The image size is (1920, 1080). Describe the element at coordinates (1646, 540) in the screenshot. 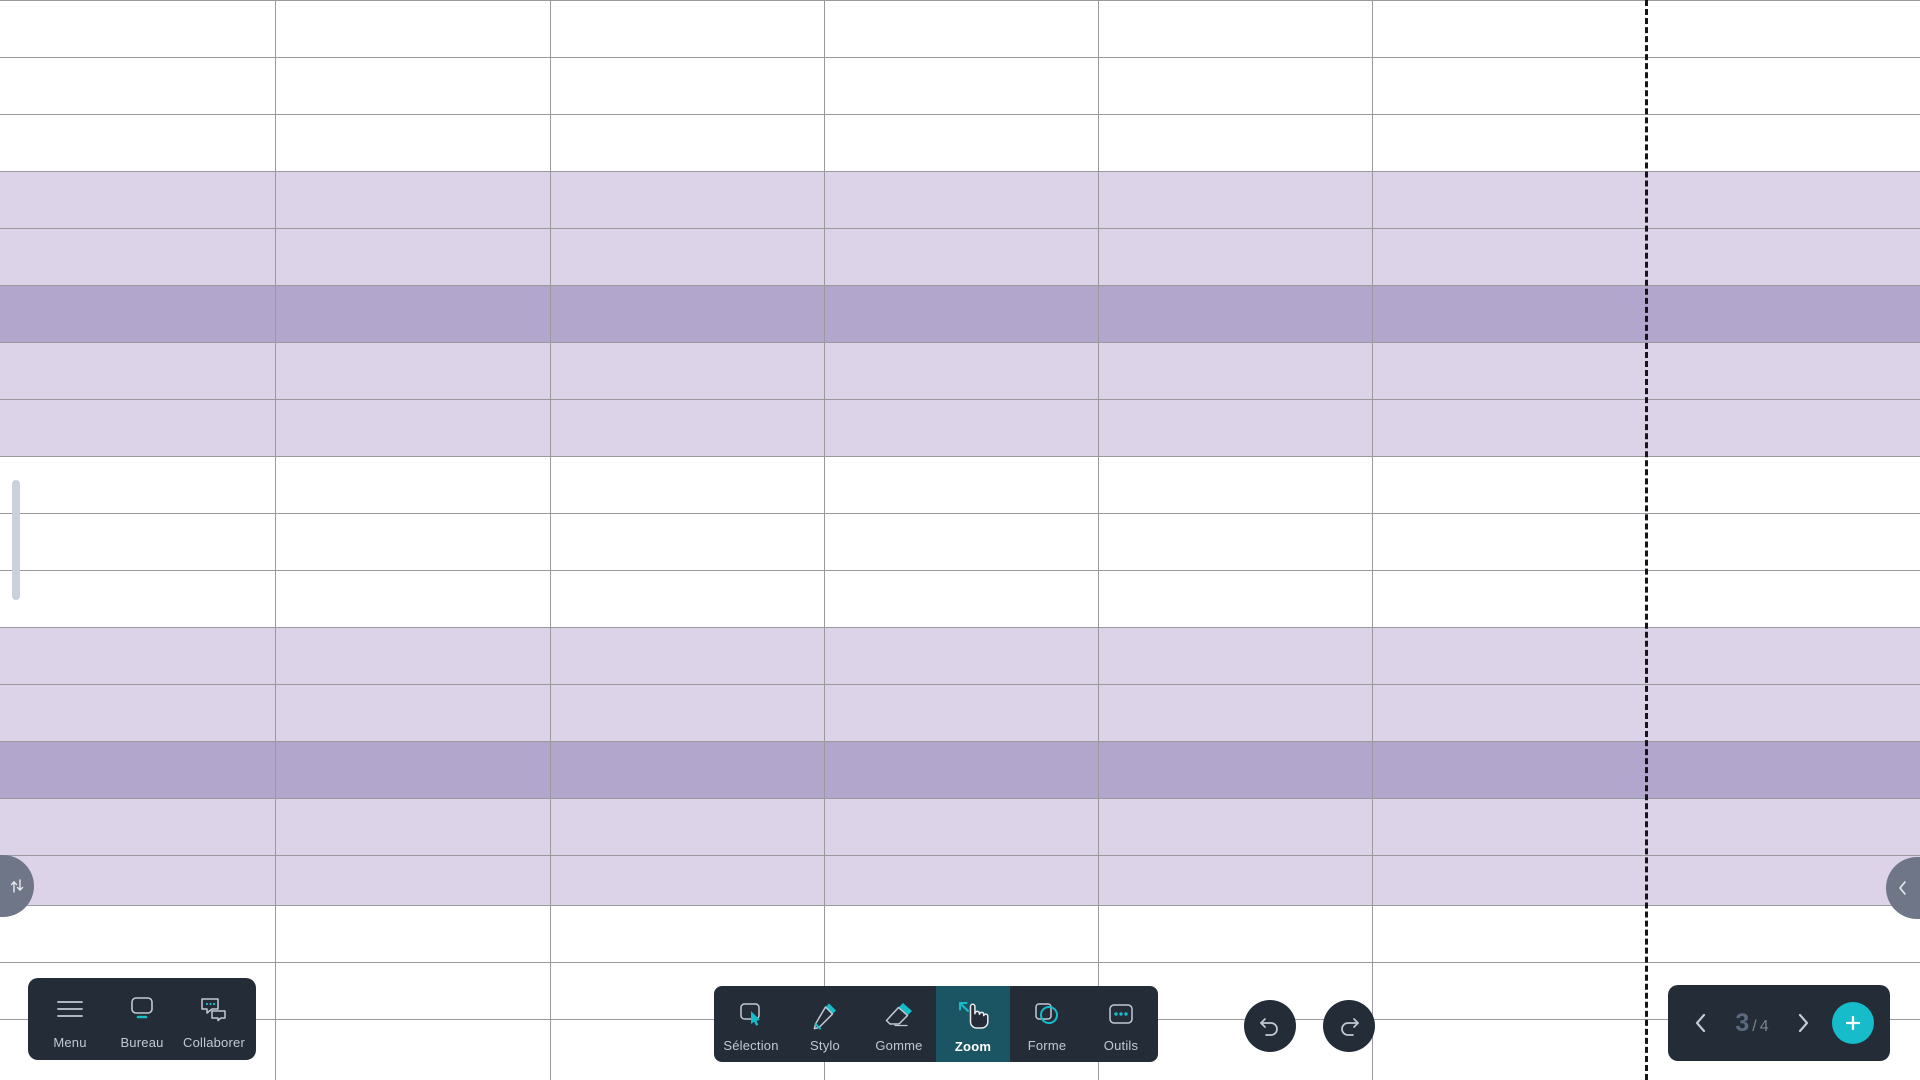

I see `dashed-page-guide` at that location.